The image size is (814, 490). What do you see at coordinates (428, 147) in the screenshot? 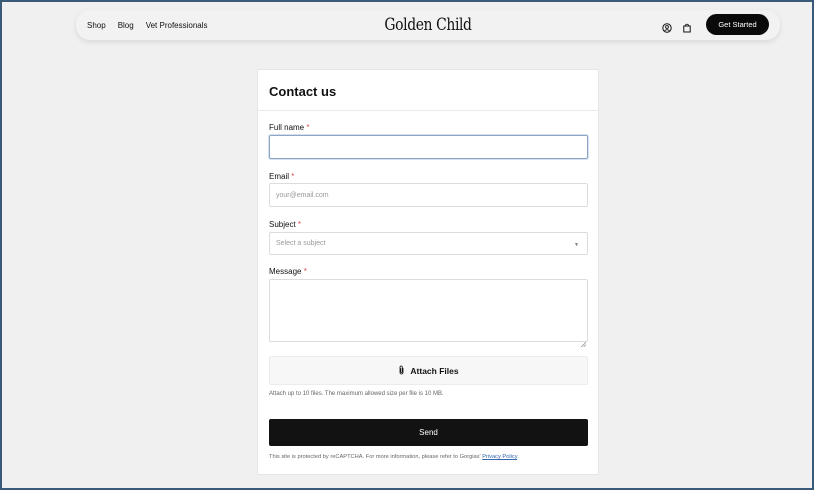
I see `full-name-input` at bounding box center [428, 147].